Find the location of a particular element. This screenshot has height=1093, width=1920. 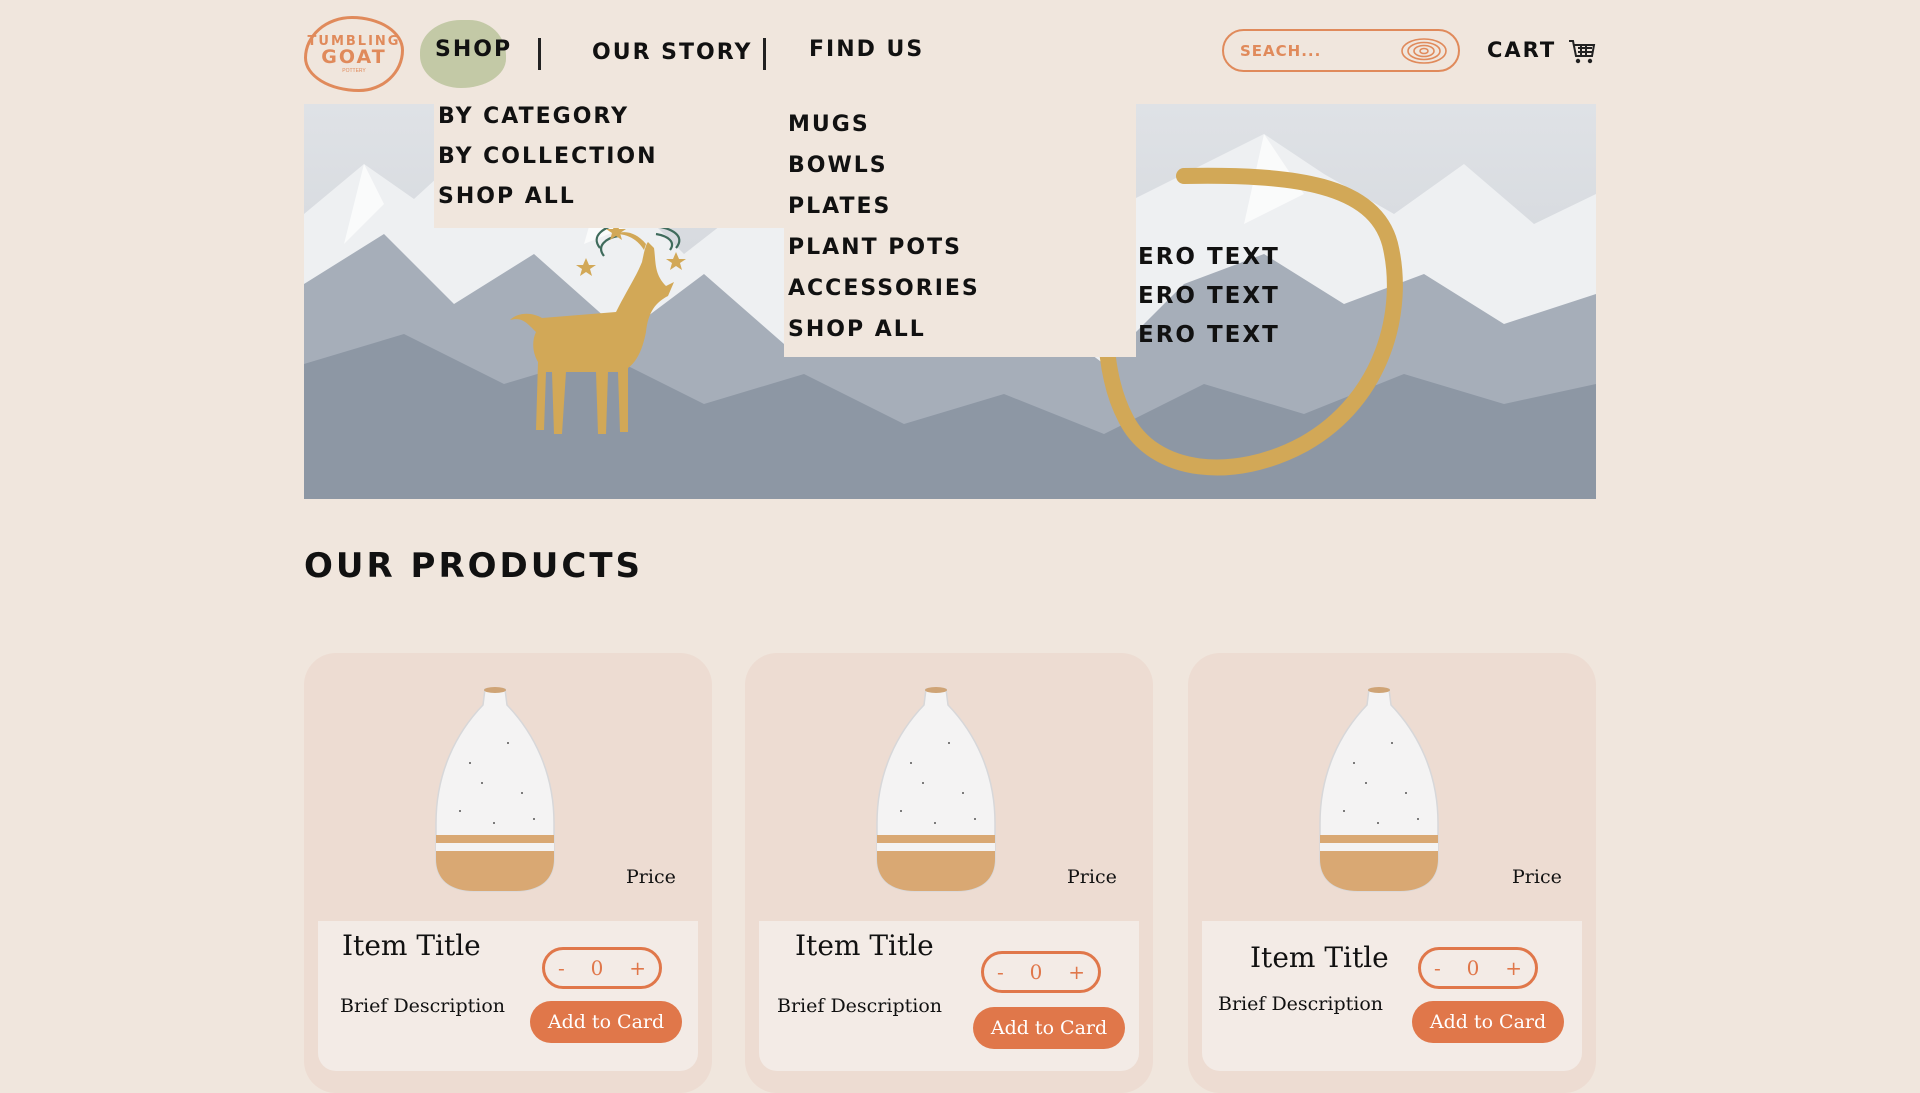

spiral-search-icon is located at coordinates (1424, 51).